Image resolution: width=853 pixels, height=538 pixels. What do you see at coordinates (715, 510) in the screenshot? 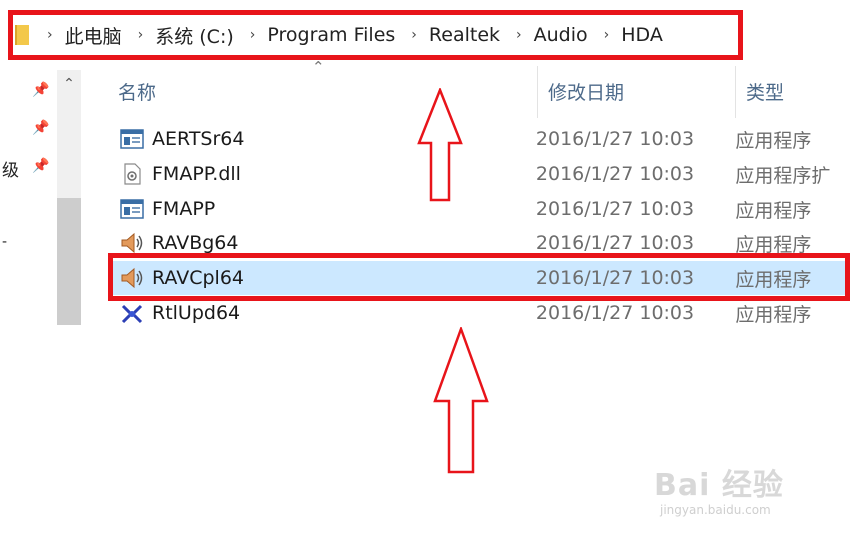
I see `watermark-url: jingyan.baidu.com` at bounding box center [715, 510].